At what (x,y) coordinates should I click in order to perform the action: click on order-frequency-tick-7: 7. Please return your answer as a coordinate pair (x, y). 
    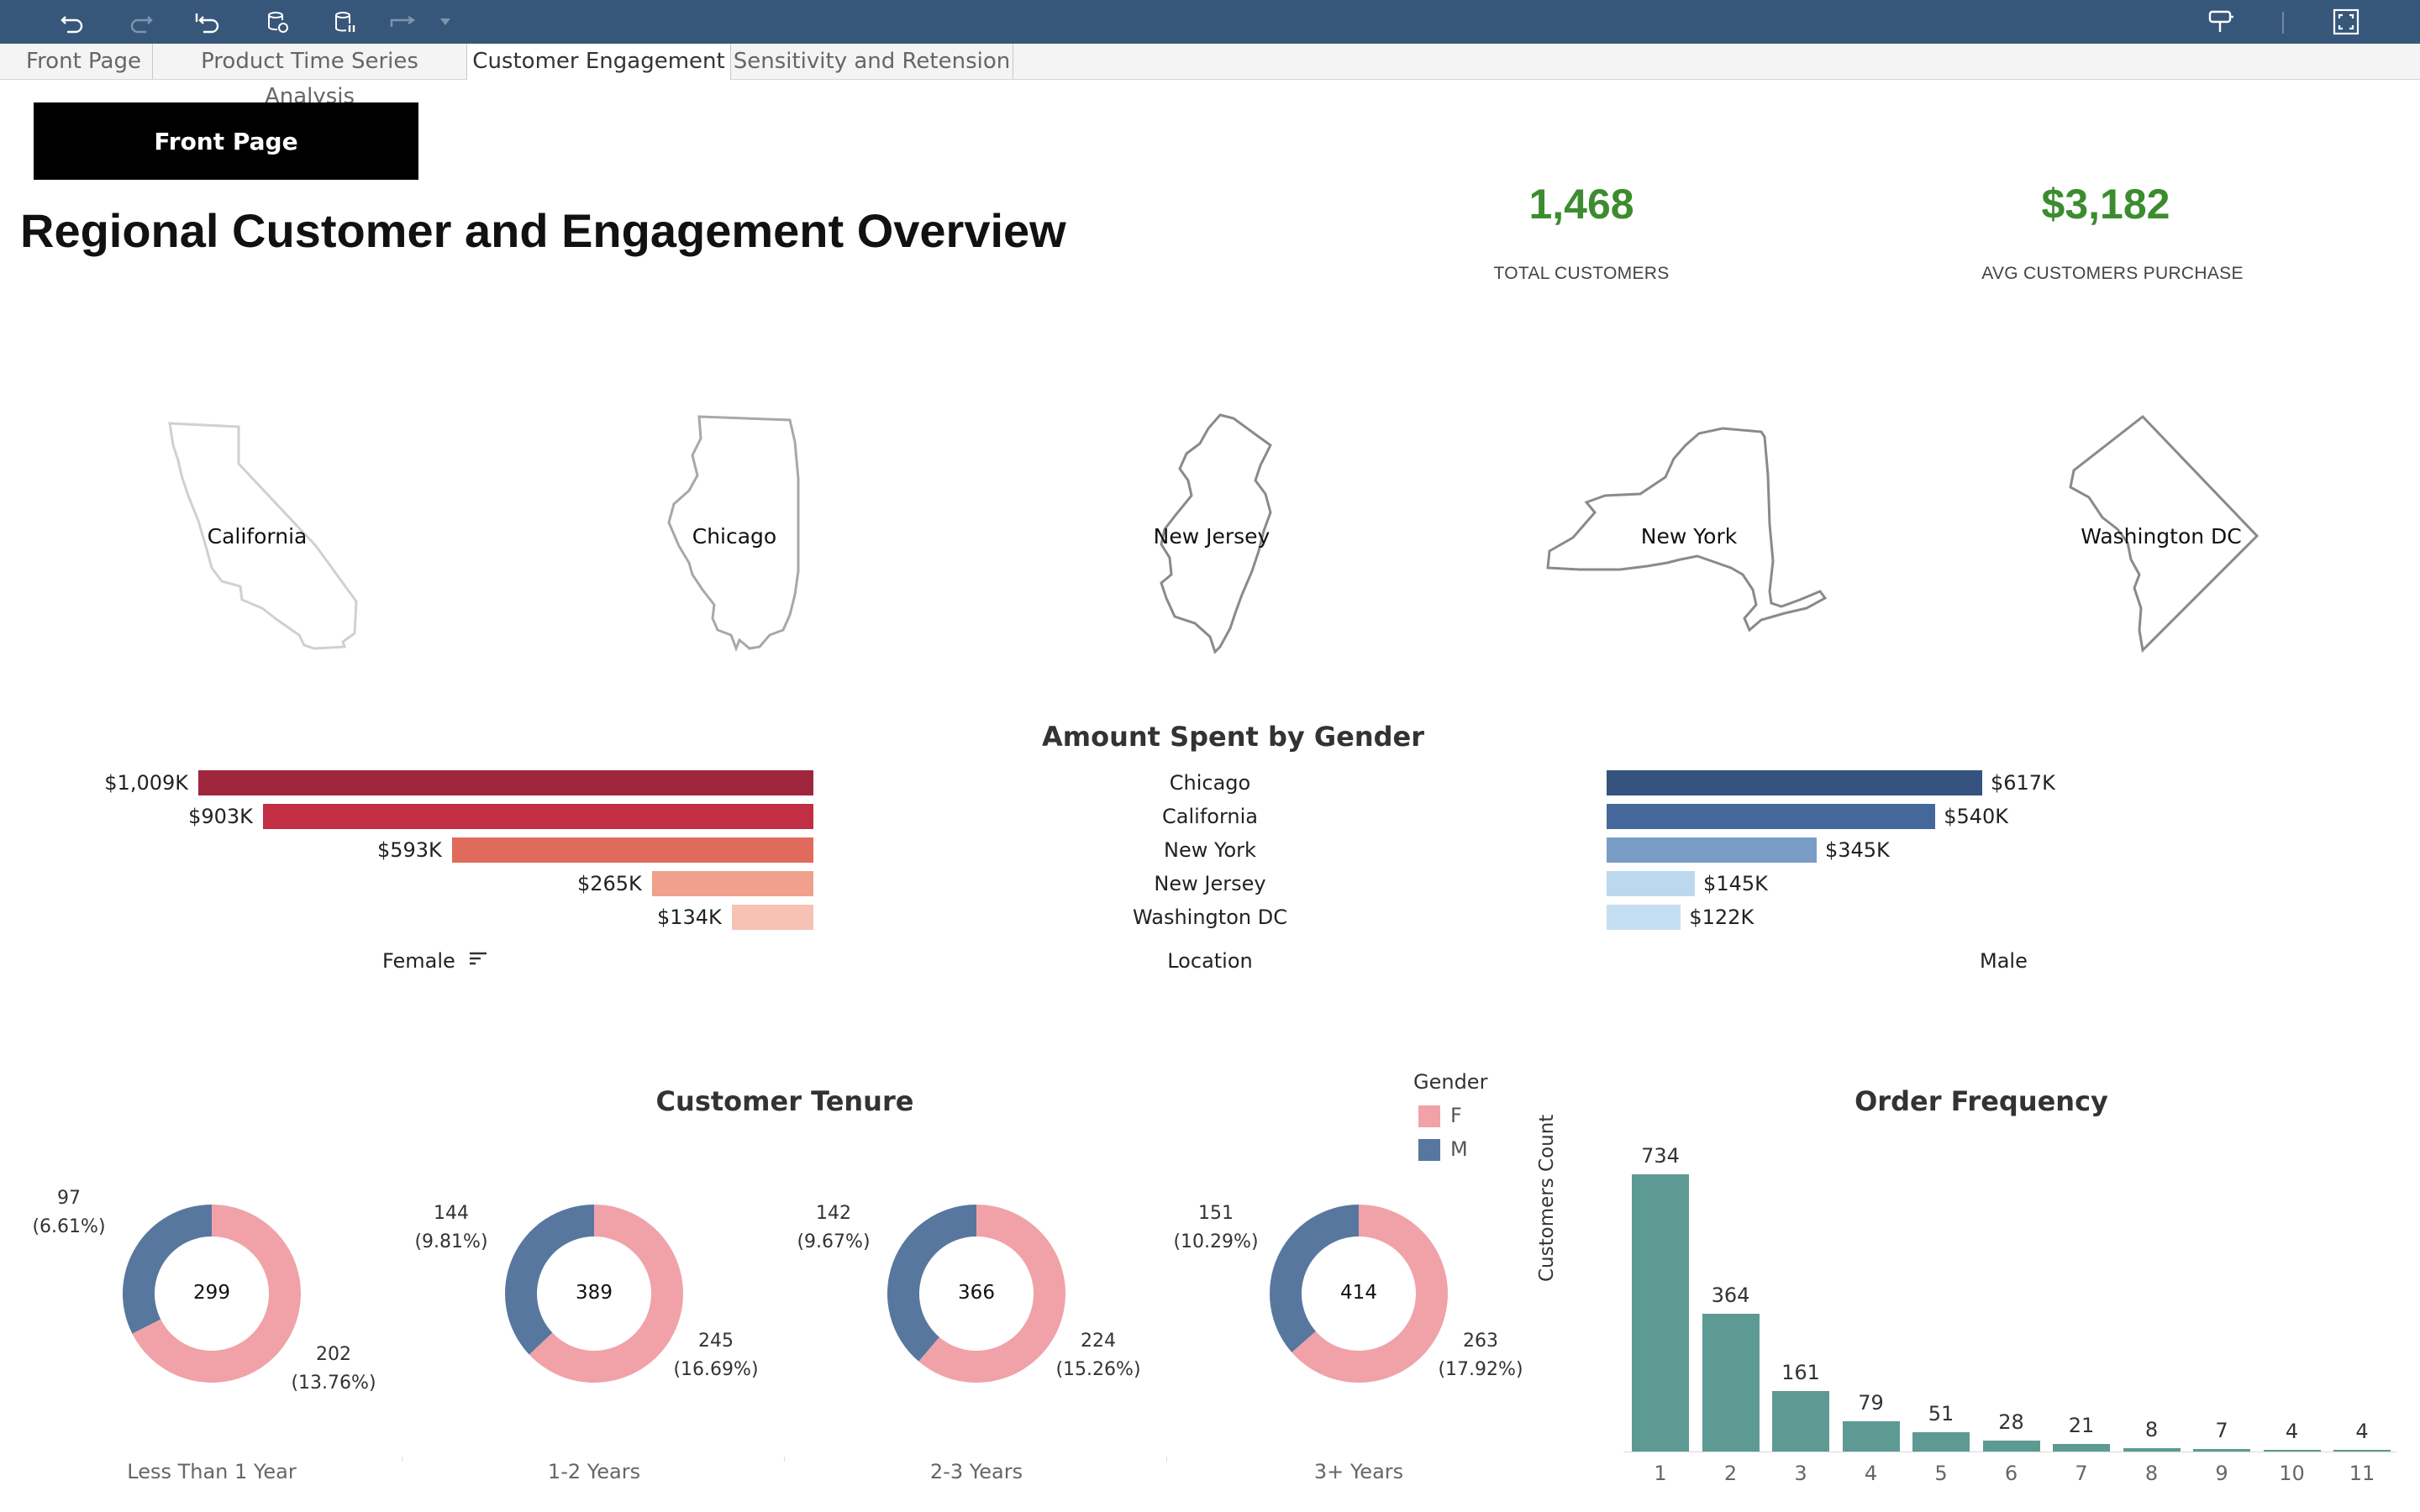
    Looking at the image, I should click on (2082, 1473).